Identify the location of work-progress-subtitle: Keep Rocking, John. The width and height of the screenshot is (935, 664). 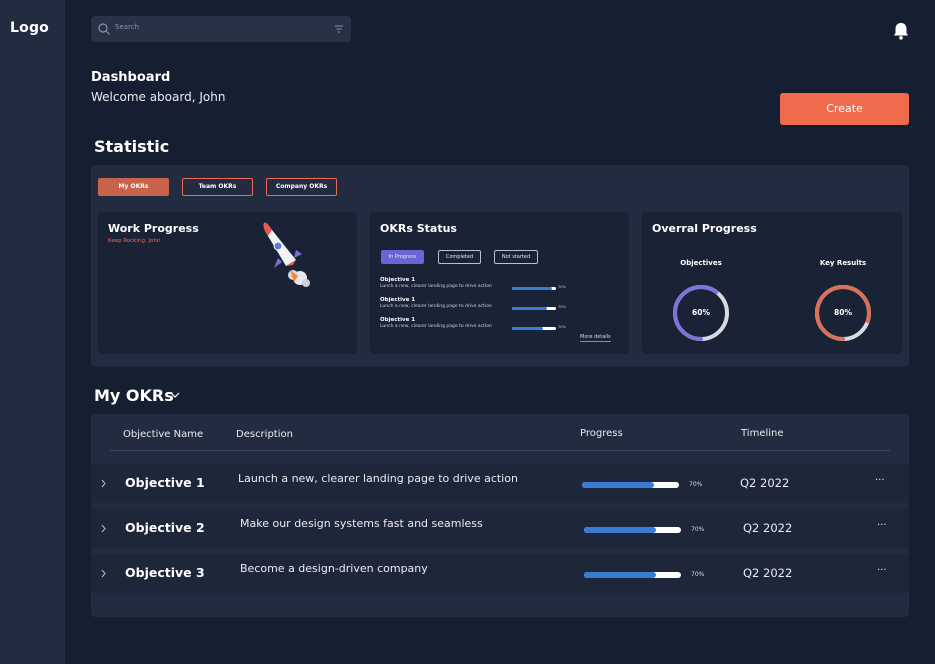
(134, 241).